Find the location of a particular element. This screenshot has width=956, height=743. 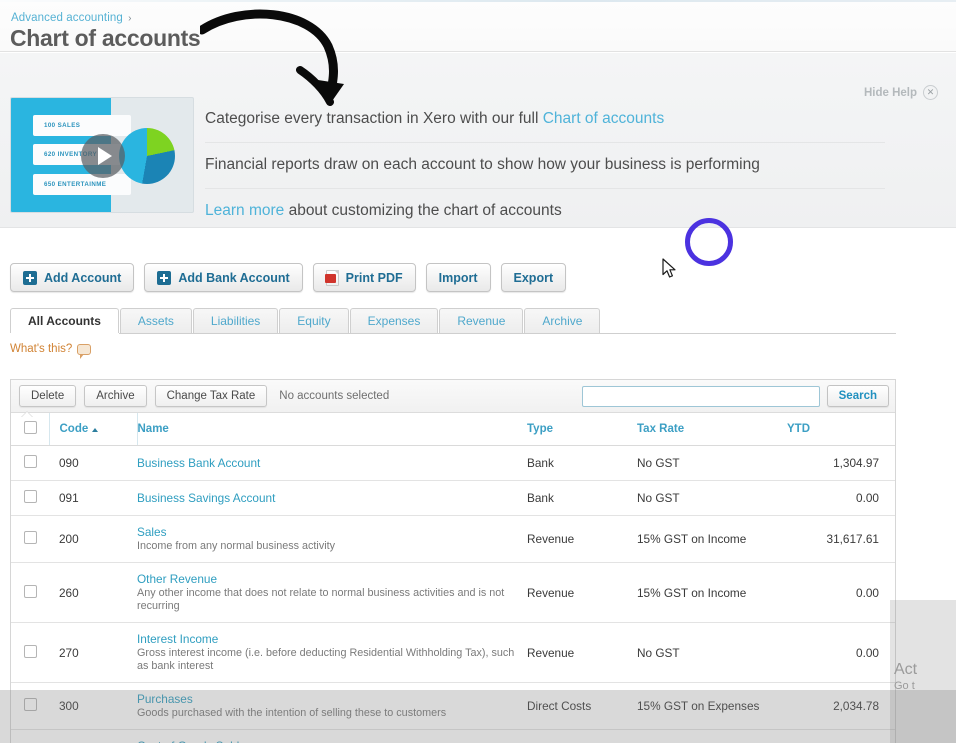

column-header-ytd-label: YTD is located at coordinates (798, 429).